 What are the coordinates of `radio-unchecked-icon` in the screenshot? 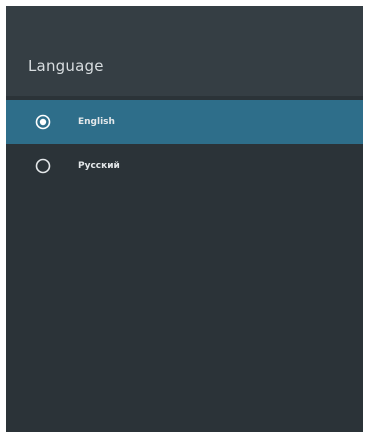 It's located at (43, 166).